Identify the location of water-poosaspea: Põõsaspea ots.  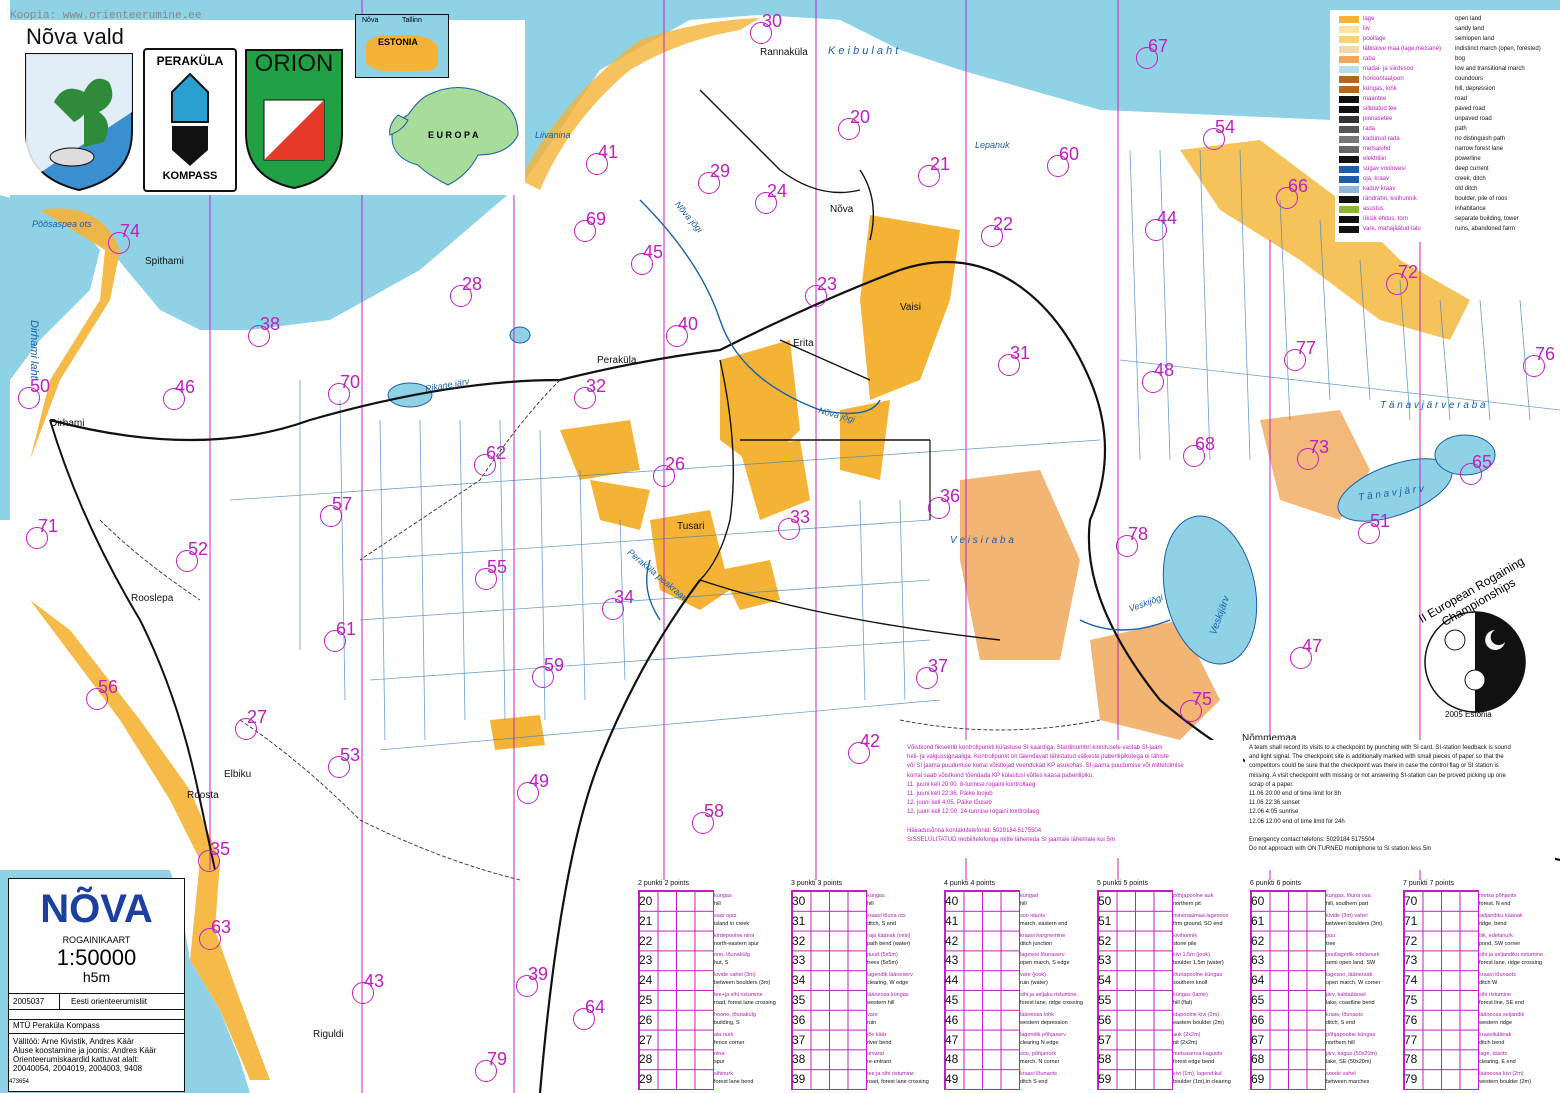
(62, 224).